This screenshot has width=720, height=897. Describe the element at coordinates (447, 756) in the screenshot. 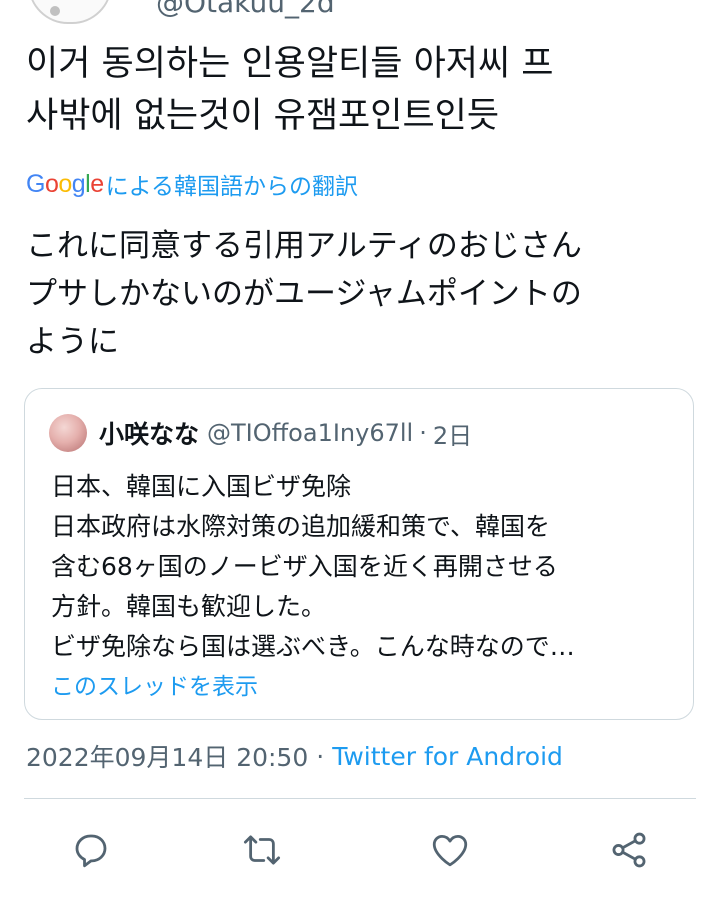

I see `tweet-source-link: Twitter for Android` at that location.